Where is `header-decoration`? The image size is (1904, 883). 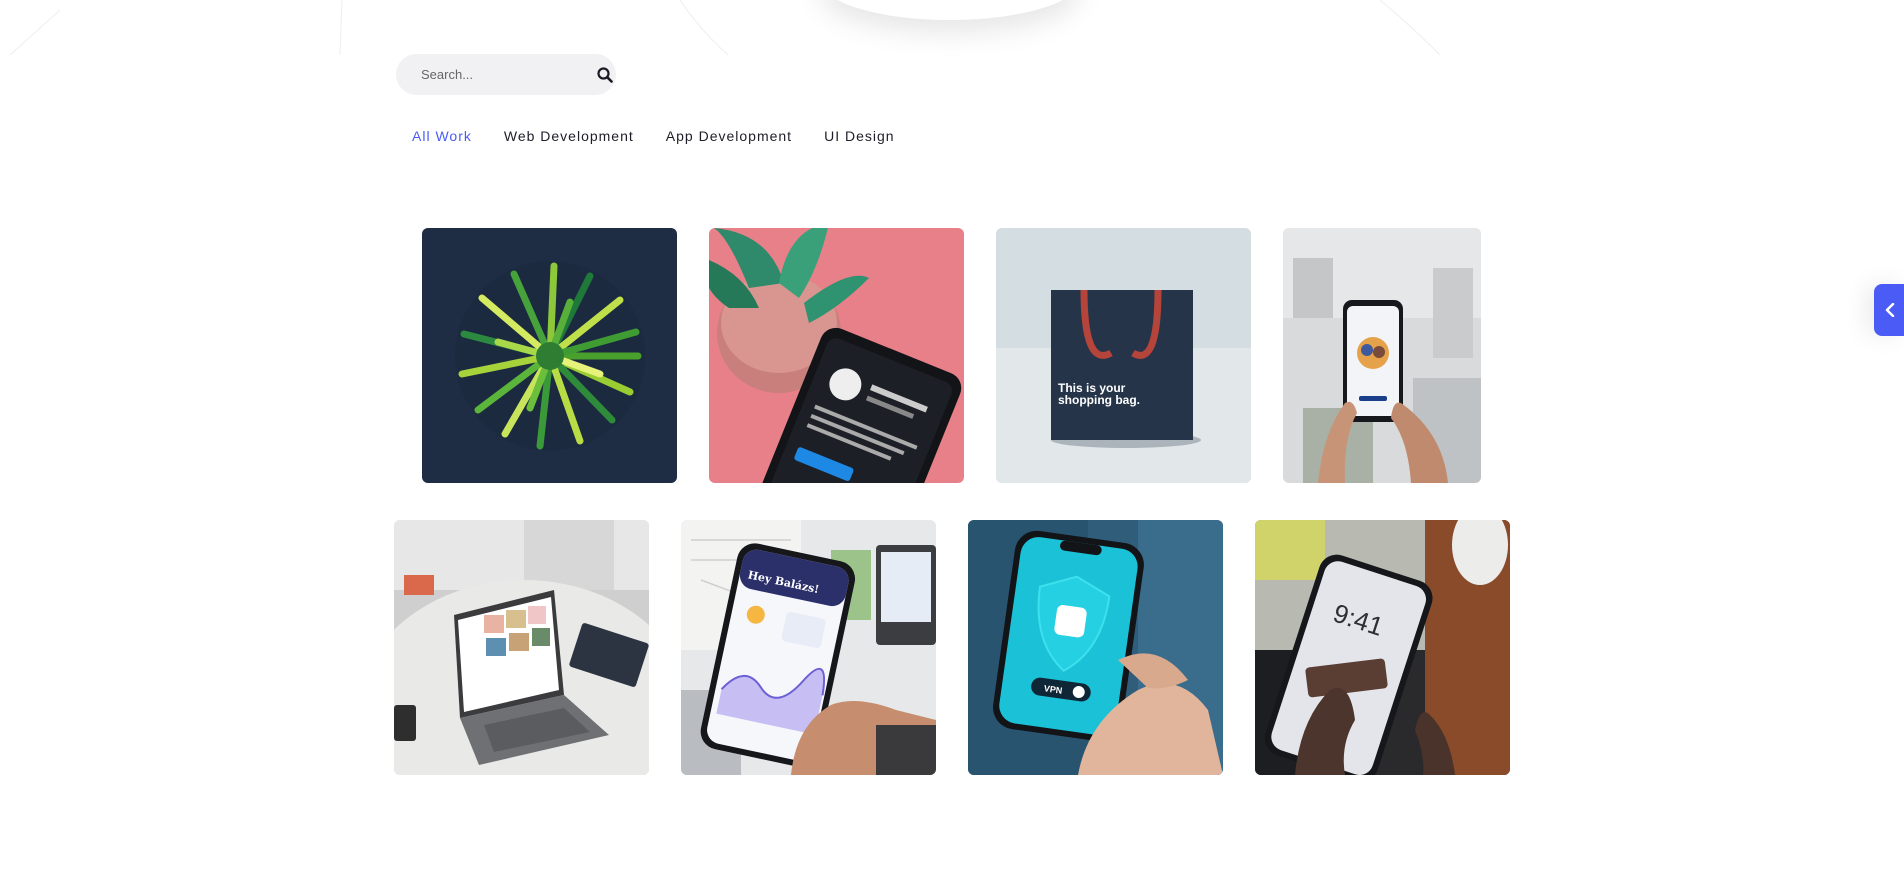
header-decoration is located at coordinates (952, 30).